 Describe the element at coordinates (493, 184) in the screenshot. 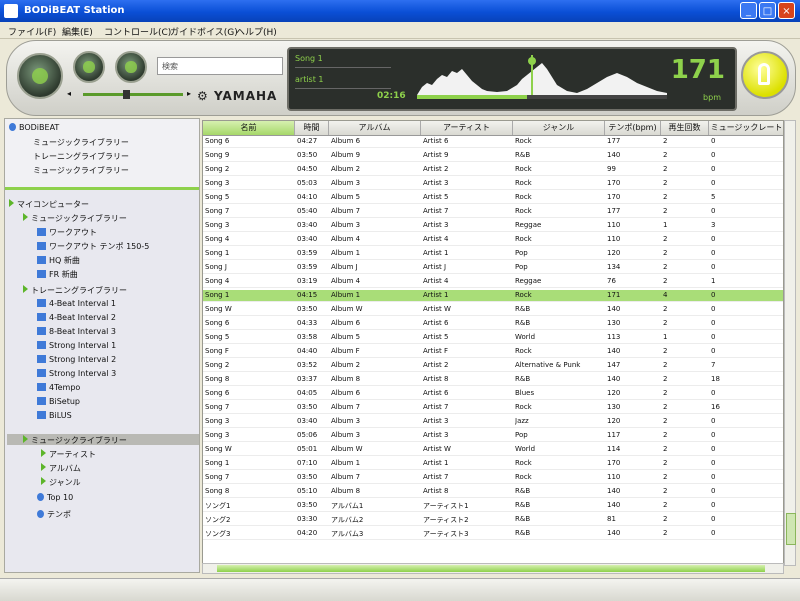

I see `table-row: Song 3 05:03 Album 3 Artist 3 Rock 170 2 0` at that location.